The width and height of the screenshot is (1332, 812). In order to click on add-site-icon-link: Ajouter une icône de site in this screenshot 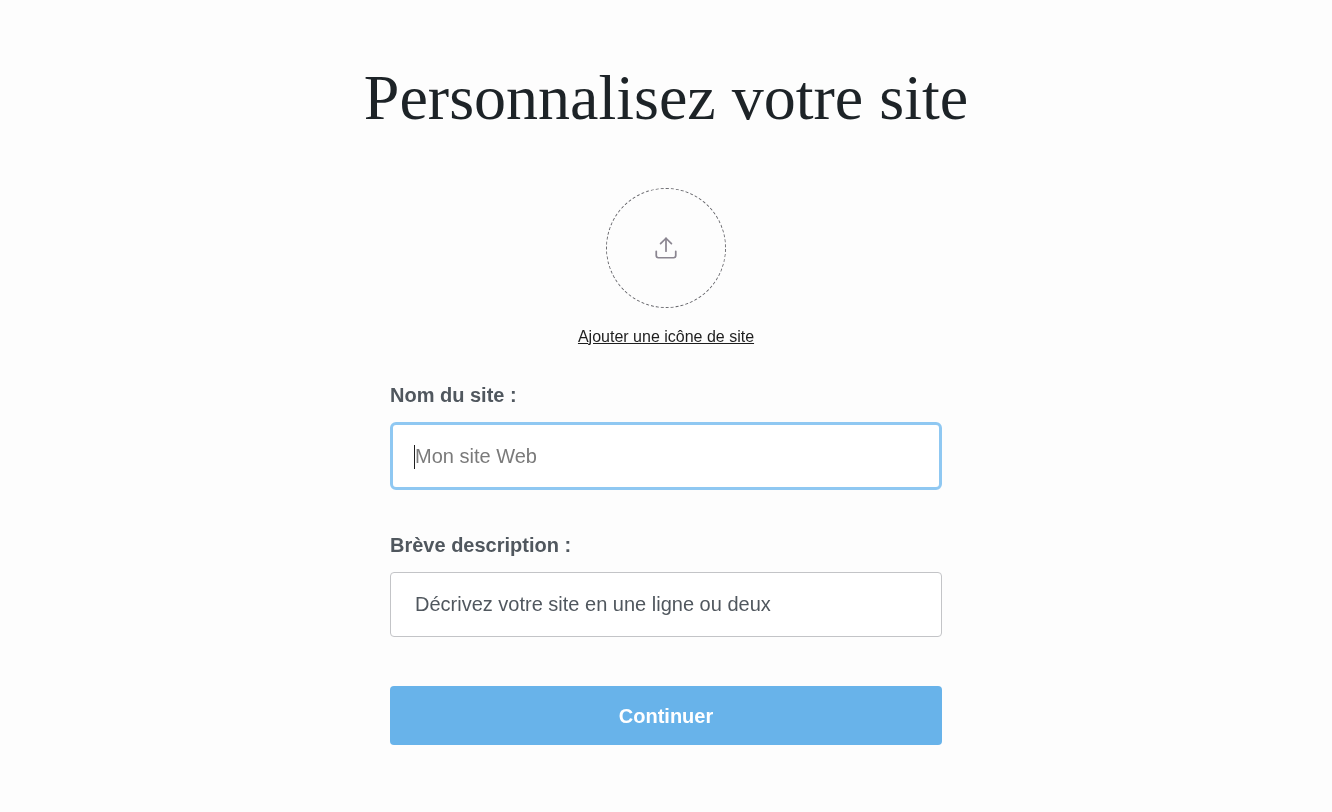, I will do `click(666, 337)`.